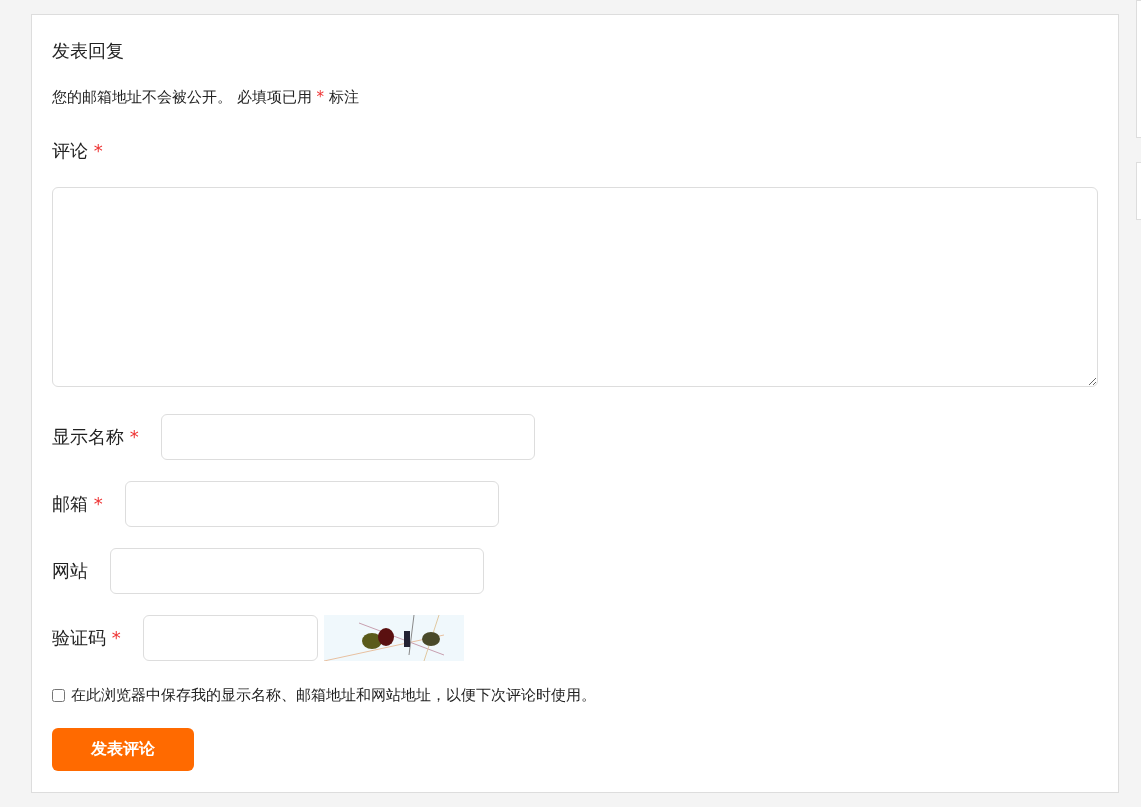 The image size is (1141, 807). What do you see at coordinates (70, 571) in the screenshot?
I see `field-label: 网站` at bounding box center [70, 571].